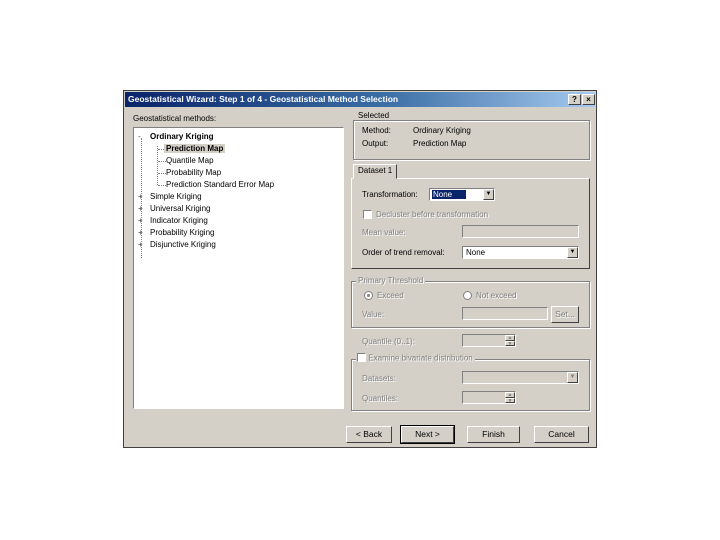 The height and width of the screenshot is (540, 720). Describe the element at coordinates (388, 341) in the screenshot. I see `quantile-label: Quantile (0..1):` at that location.